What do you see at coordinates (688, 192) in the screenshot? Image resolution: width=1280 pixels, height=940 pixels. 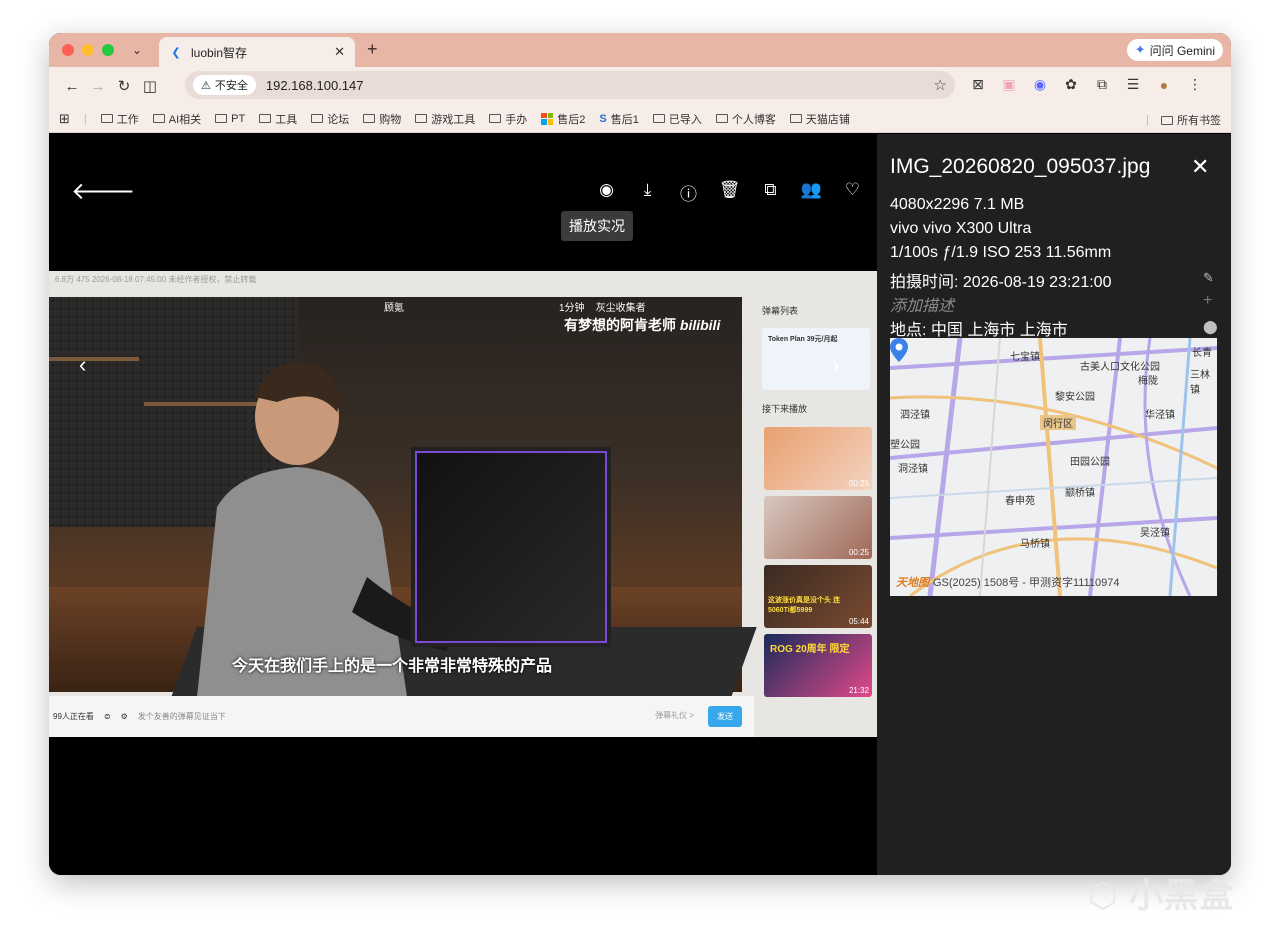 I see `info-icon: ⓘ` at bounding box center [688, 192].